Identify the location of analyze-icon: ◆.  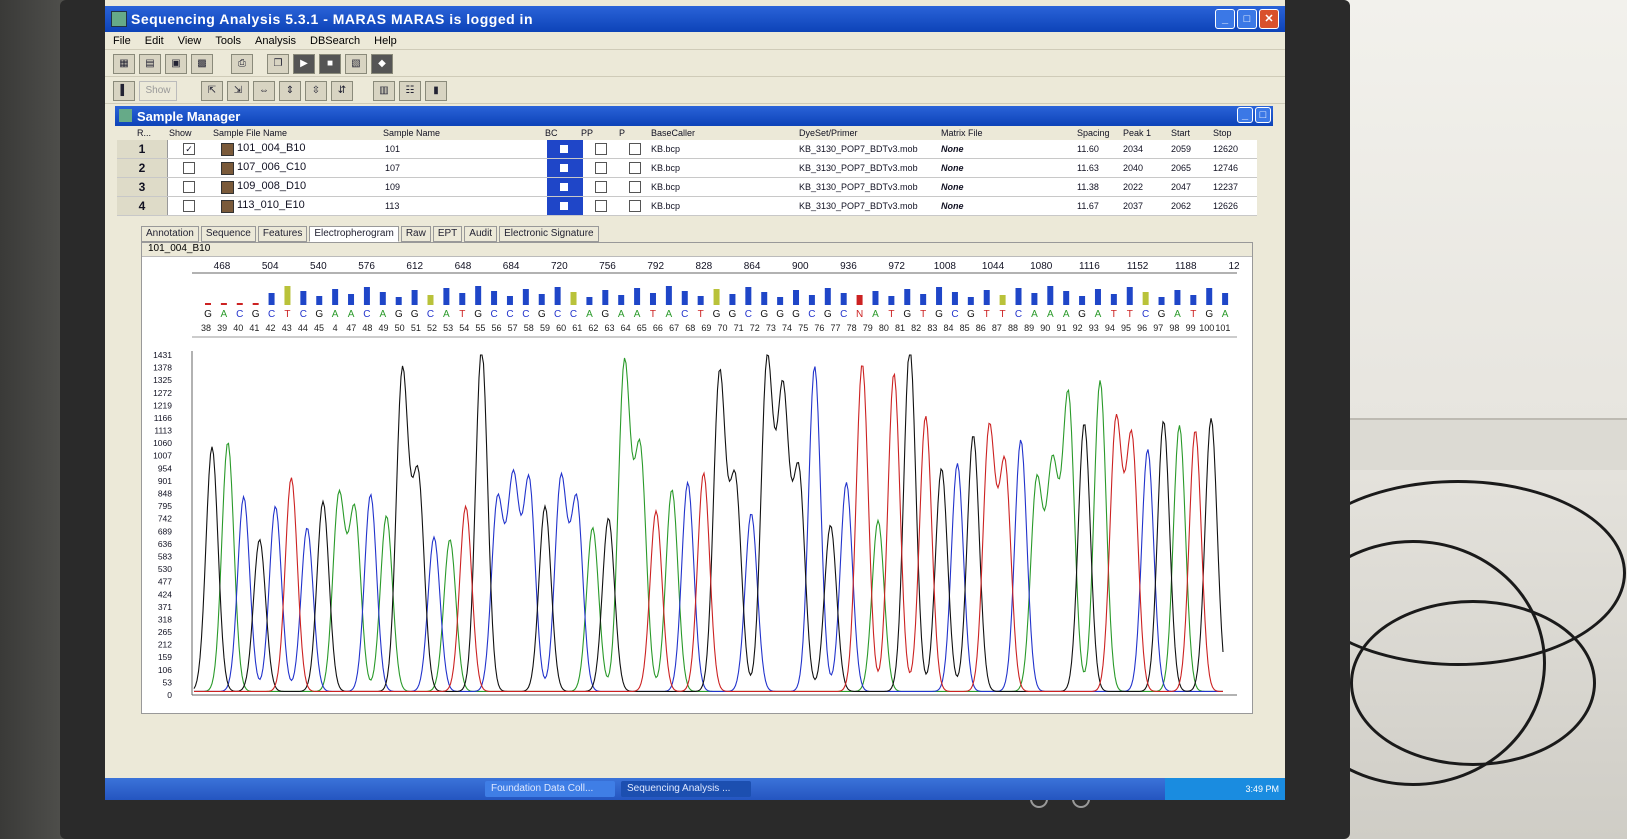
(382, 63).